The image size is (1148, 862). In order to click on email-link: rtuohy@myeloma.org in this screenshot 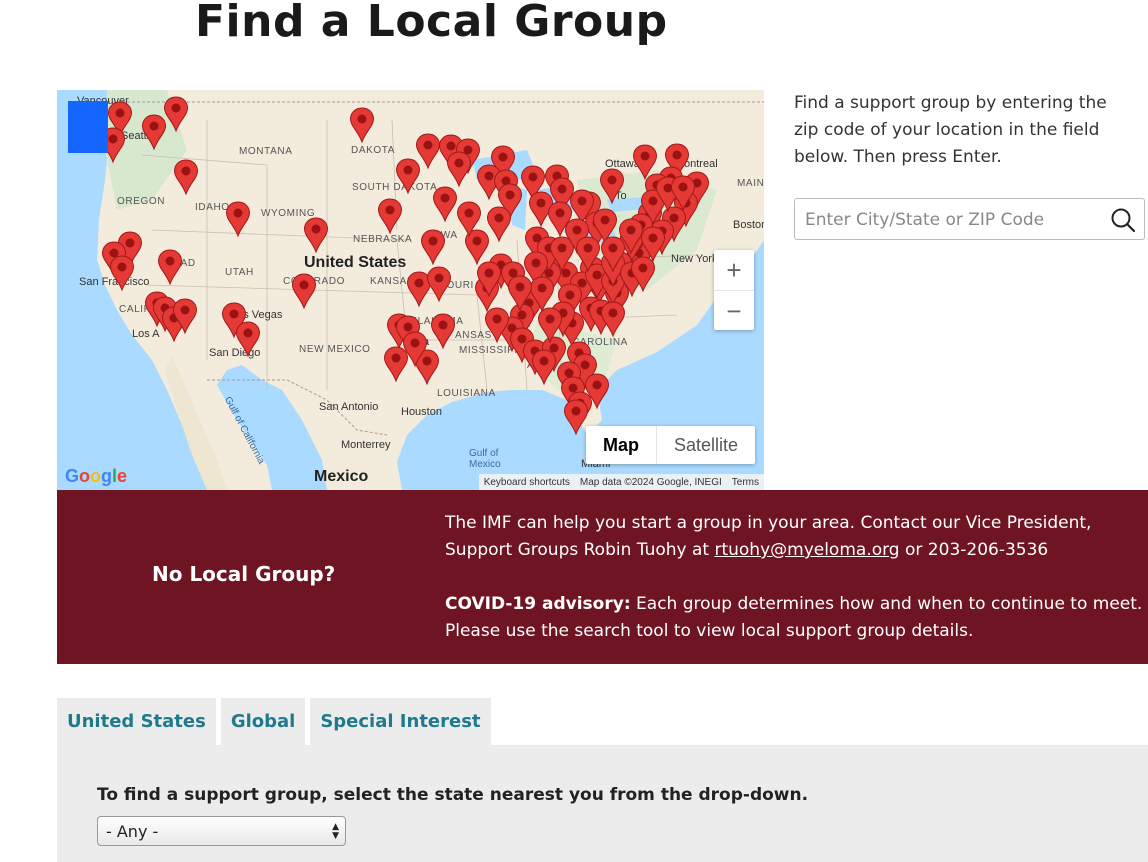, I will do `click(806, 550)`.